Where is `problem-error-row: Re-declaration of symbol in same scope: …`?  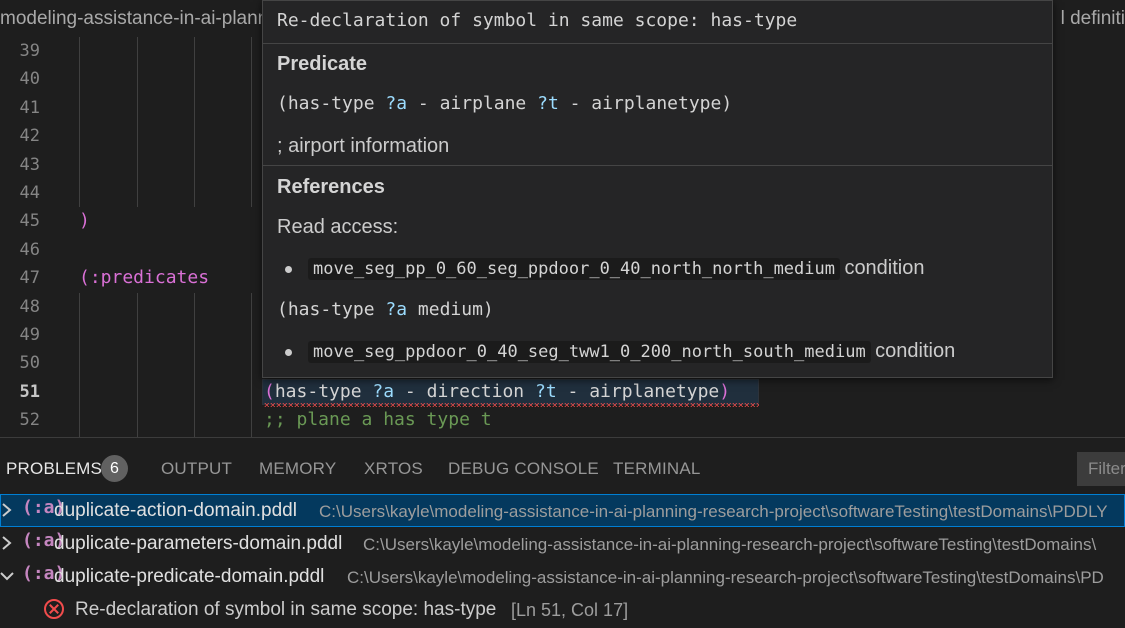
problem-error-row: Re-declaration of symbol in same scope: … is located at coordinates (562, 609).